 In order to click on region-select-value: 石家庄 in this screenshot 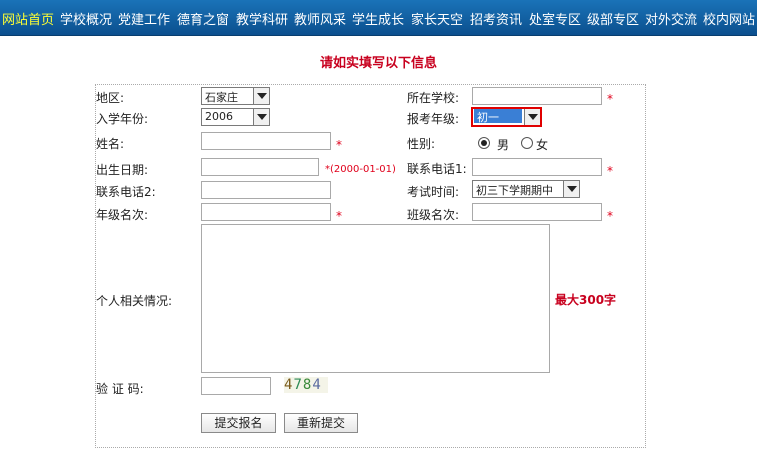, I will do `click(221, 97)`.